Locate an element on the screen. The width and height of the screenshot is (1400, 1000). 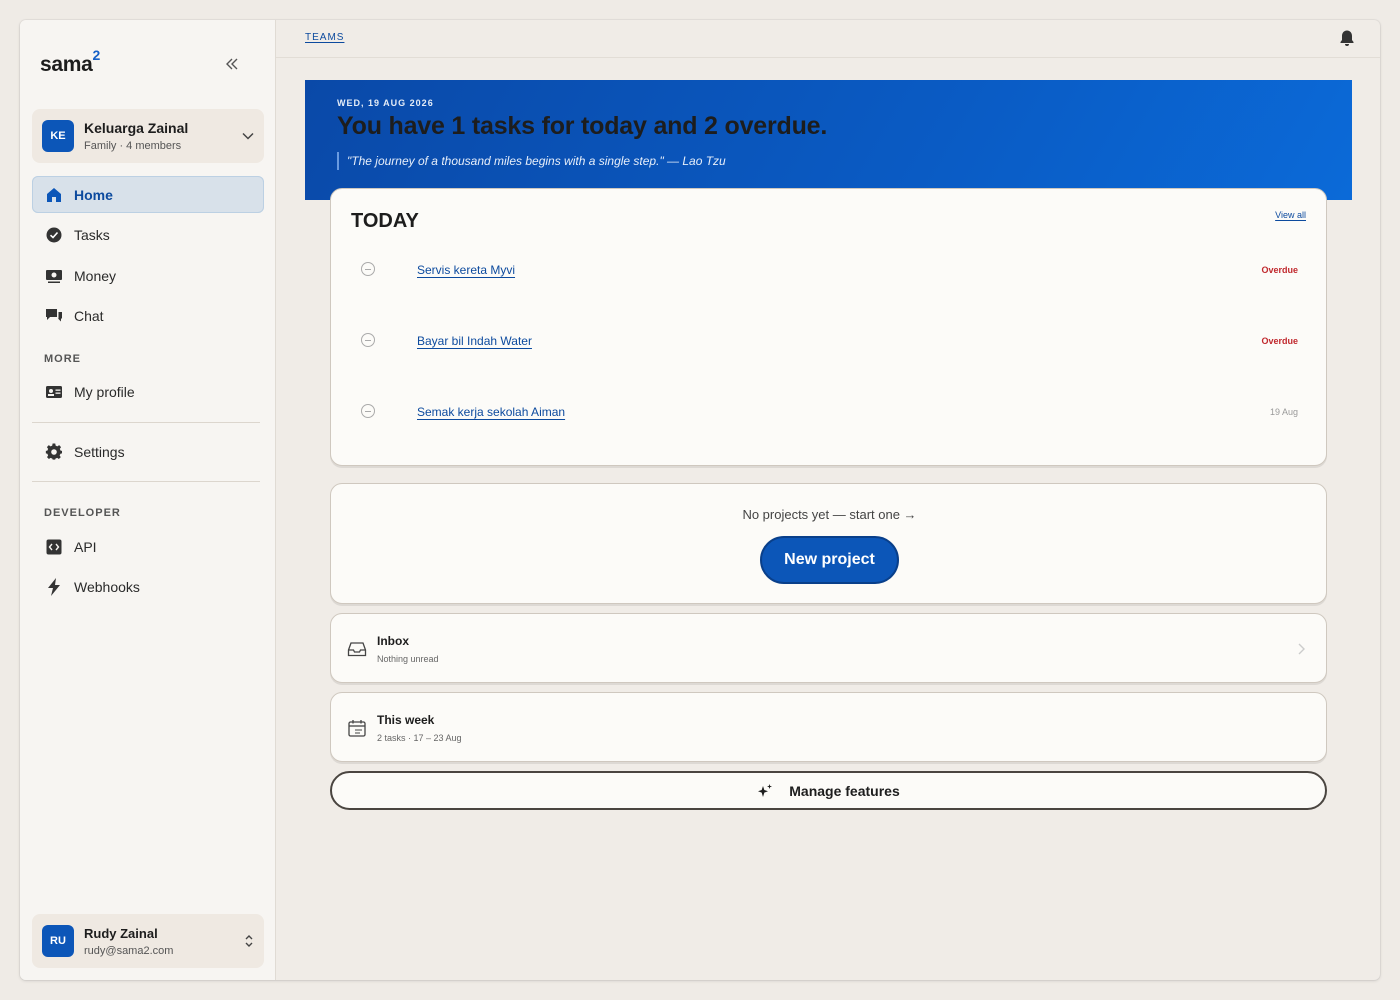
team-name: Keluarga Zainal is located at coordinates (136, 128).